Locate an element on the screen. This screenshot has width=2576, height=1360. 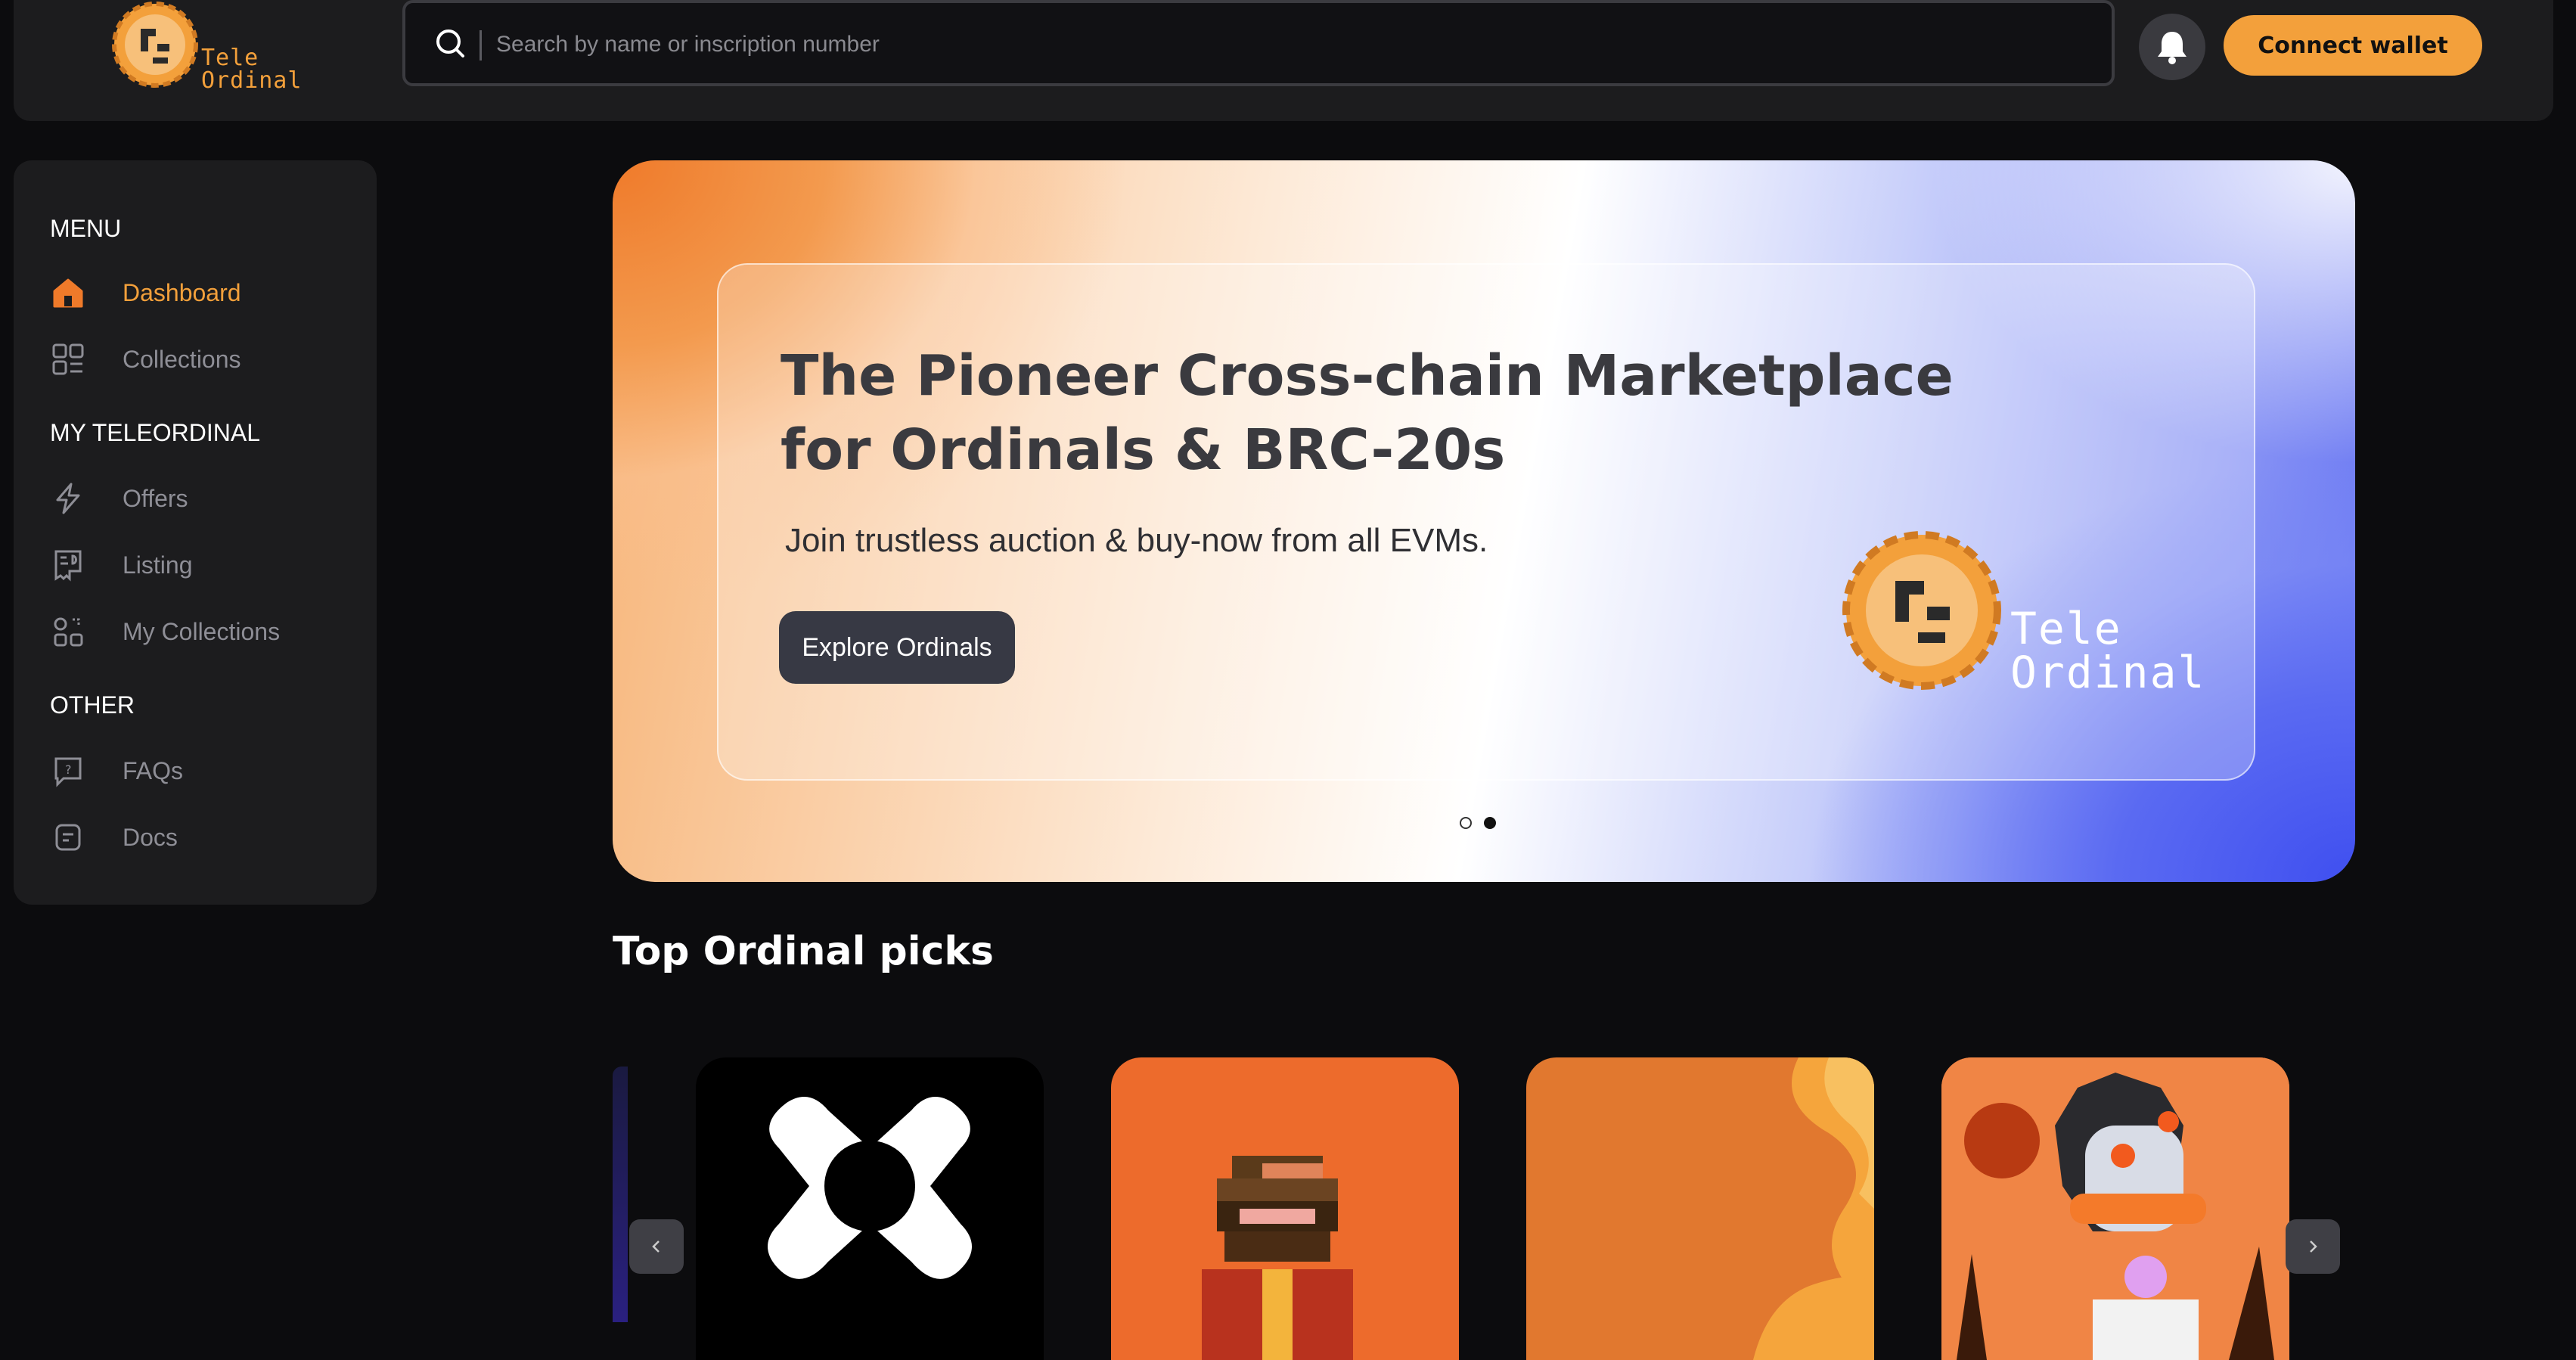
logo-line-1: Tele is located at coordinates (230, 58).